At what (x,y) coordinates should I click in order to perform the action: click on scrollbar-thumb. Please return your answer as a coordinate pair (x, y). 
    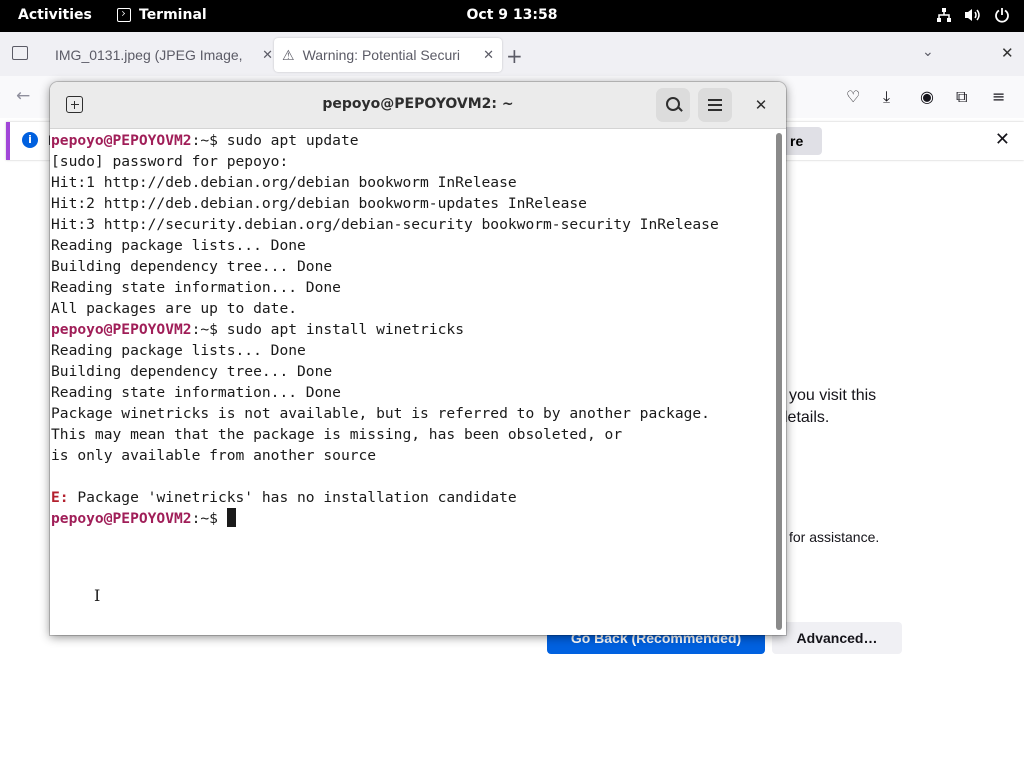
    Looking at the image, I should click on (779, 381).